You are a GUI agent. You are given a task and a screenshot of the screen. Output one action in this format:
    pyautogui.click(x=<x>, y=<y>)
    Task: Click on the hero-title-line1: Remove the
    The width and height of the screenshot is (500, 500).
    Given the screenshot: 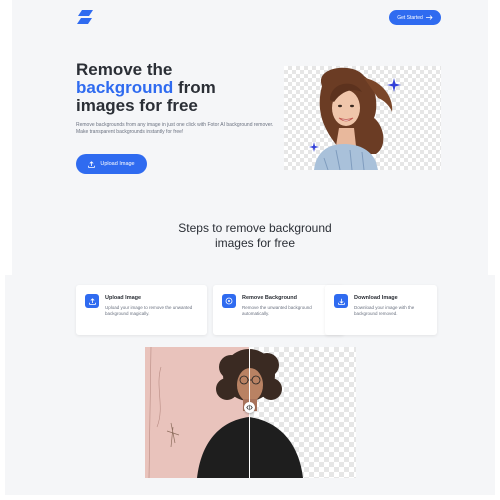 What is the action you would take?
    pyautogui.click(x=124, y=69)
    